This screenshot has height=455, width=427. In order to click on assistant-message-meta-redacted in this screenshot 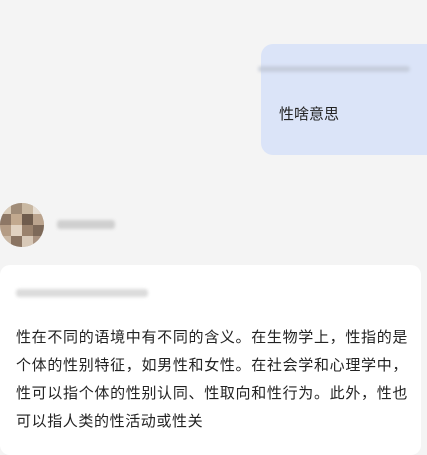, I will do `click(82, 293)`.